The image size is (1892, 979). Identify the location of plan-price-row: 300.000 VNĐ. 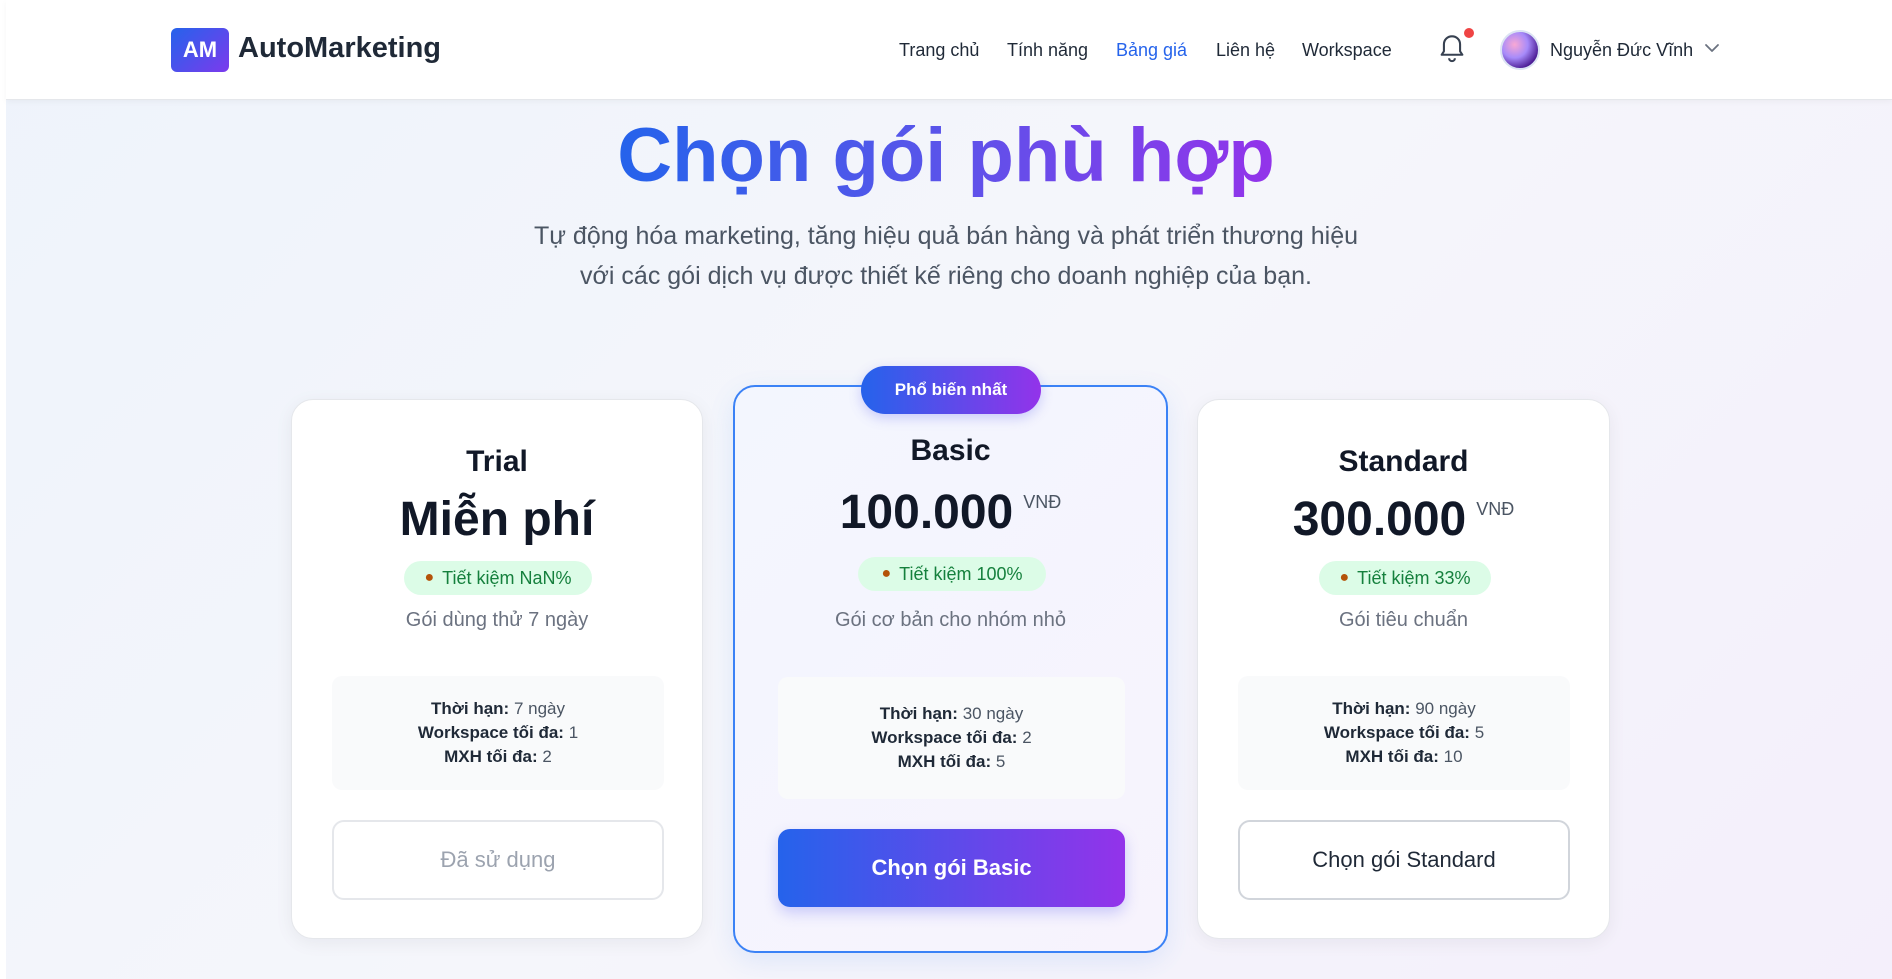
(1403, 519).